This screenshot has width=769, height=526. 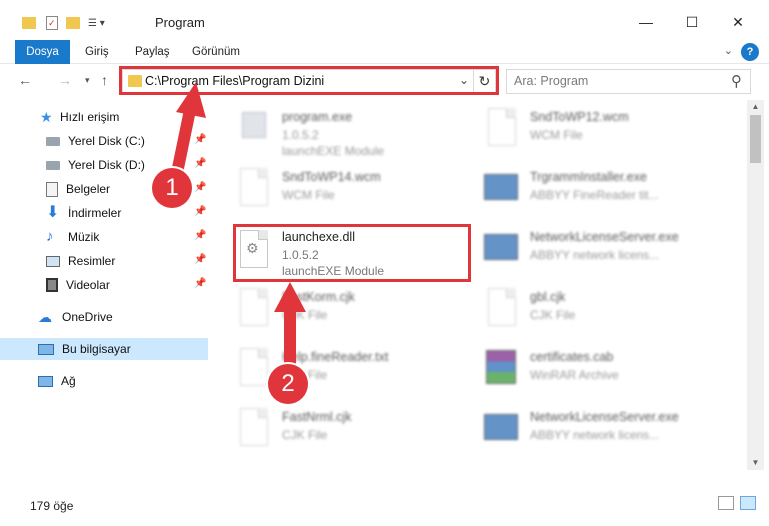 What do you see at coordinates (619, 81) in the screenshot?
I see `search-input` at bounding box center [619, 81].